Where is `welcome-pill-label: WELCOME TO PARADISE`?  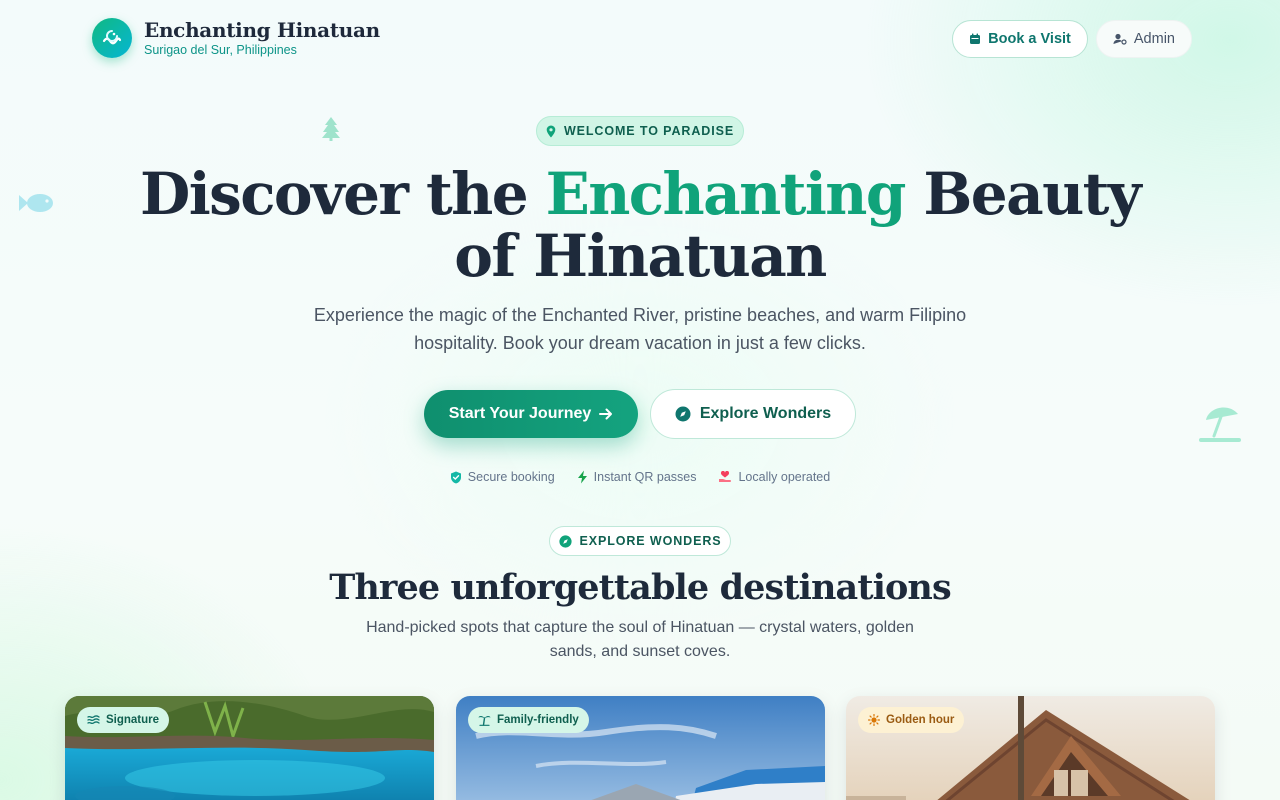 welcome-pill-label: WELCOME TO PARADISE is located at coordinates (649, 131).